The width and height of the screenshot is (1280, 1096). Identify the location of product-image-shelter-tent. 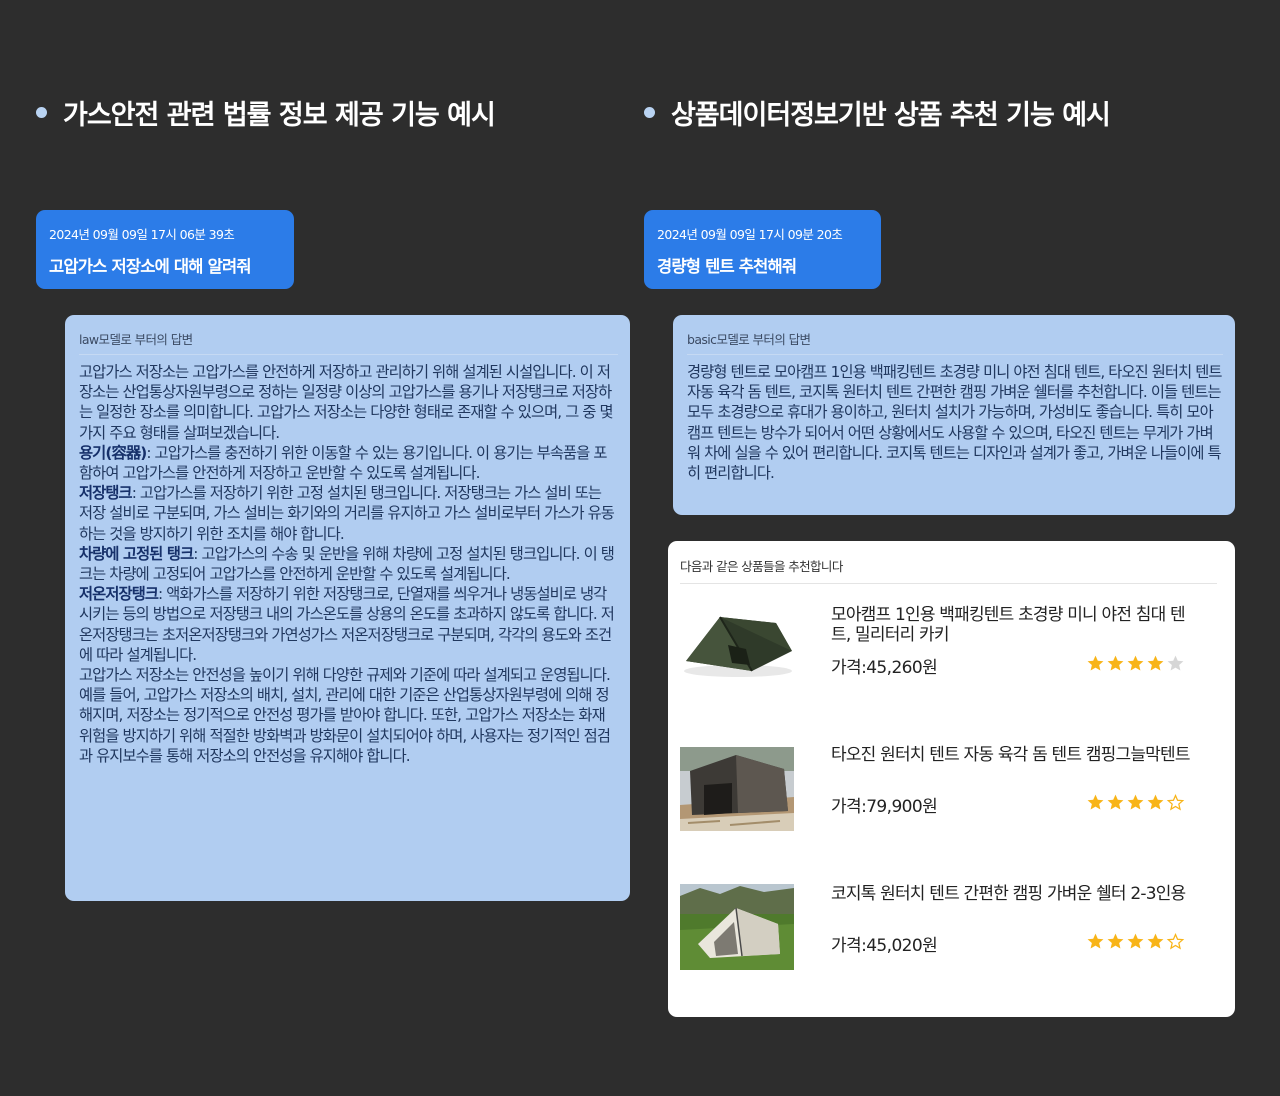
(737, 927).